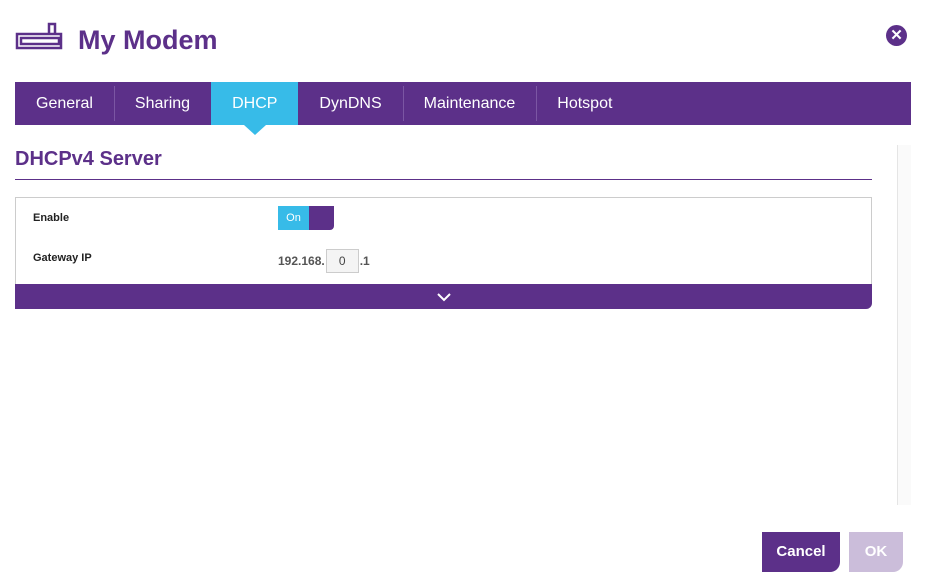  Describe the element at coordinates (64, 103) in the screenshot. I see `tab-general: General` at that location.